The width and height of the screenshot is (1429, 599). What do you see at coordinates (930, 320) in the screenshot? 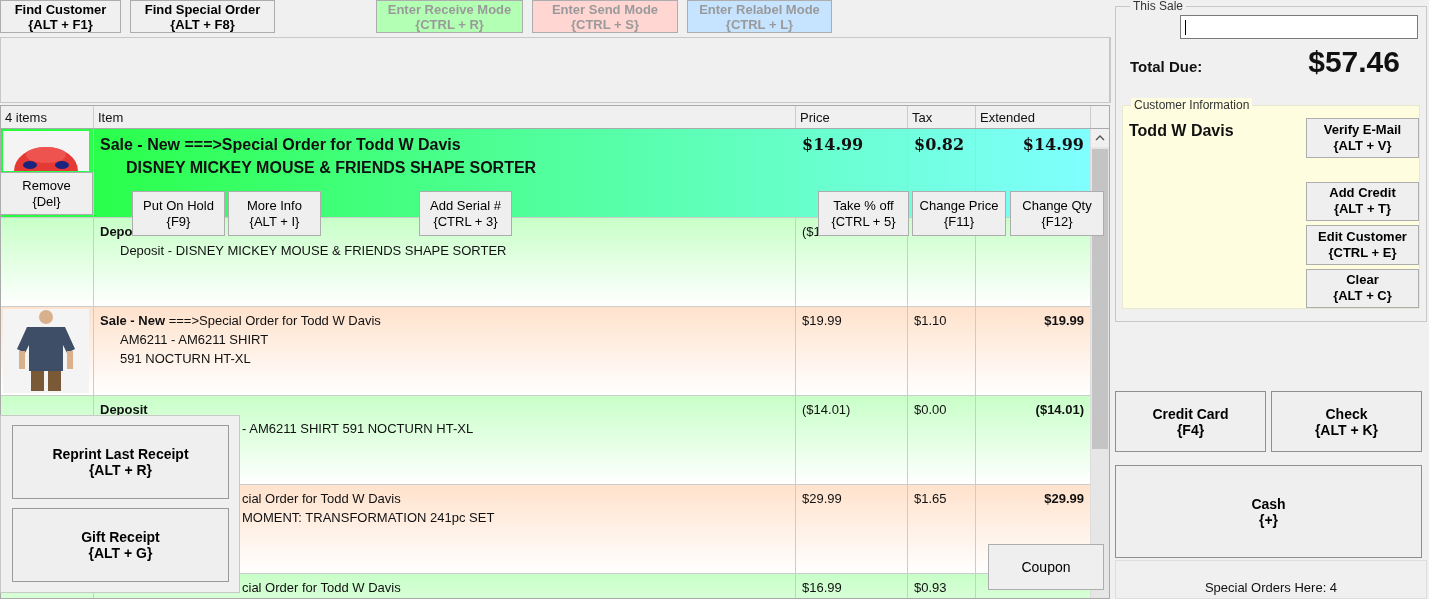
I see `tax-text: $1.10` at bounding box center [930, 320].